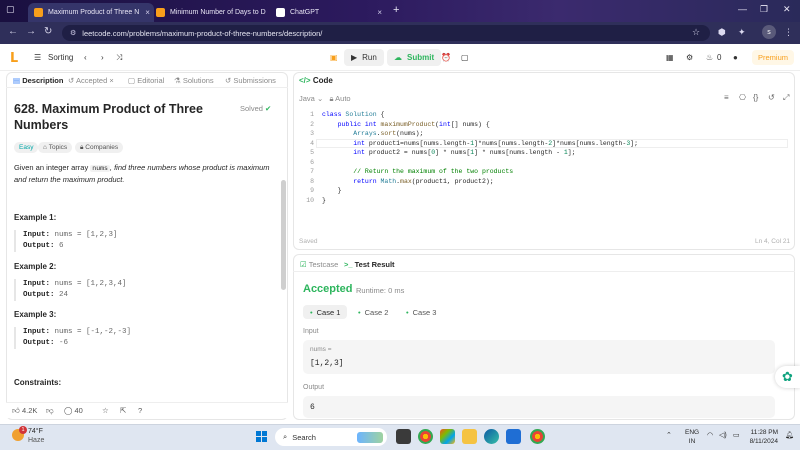 This screenshot has height=450, width=800. I want to click on profile-avatar: s, so click(769, 32).